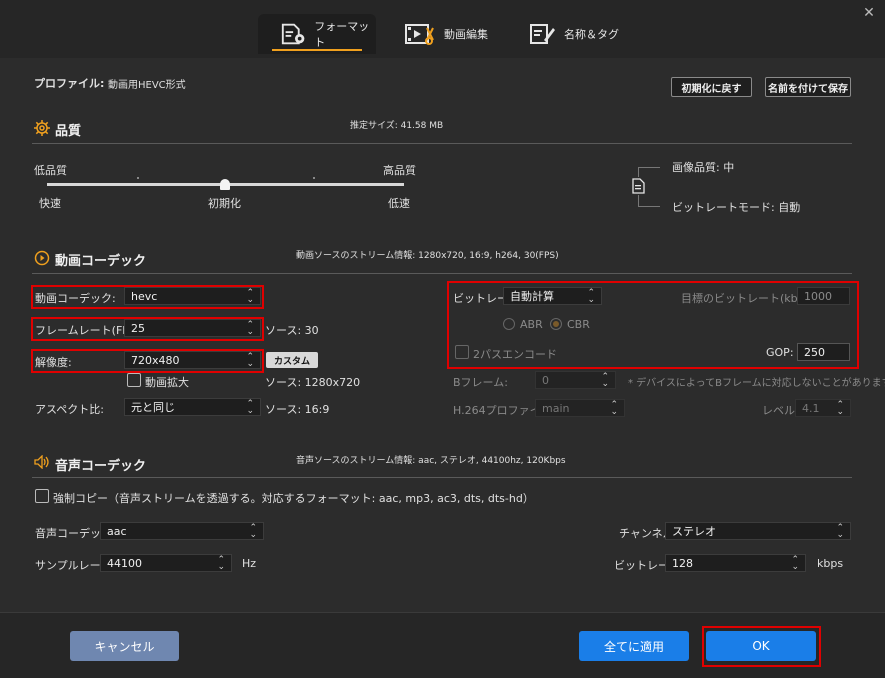 The height and width of the screenshot is (678, 885). Describe the element at coordinates (711, 87) in the screenshot. I see `reset-button: 初期化に戻す` at that location.